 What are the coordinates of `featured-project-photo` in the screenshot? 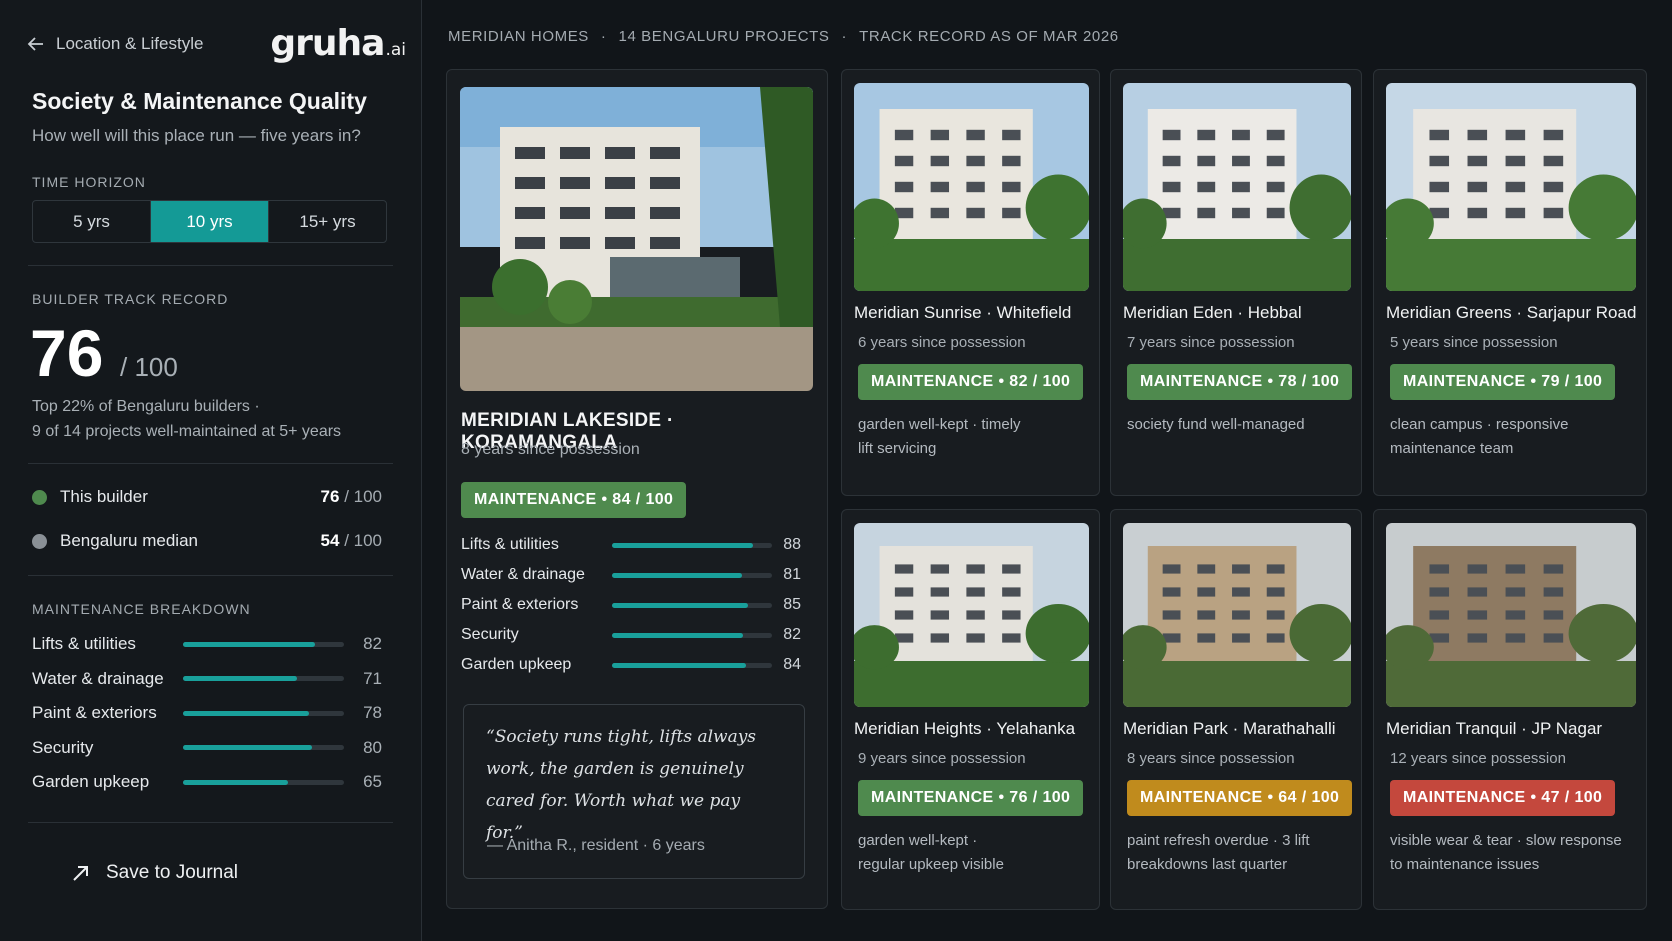 It's located at (636, 239).